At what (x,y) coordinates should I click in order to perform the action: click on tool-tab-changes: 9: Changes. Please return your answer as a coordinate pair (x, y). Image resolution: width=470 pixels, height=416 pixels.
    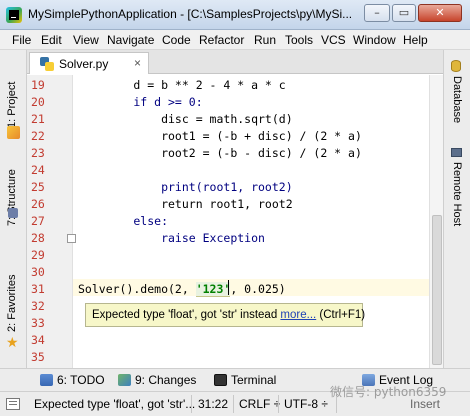
    Looking at the image, I should click on (157, 380).